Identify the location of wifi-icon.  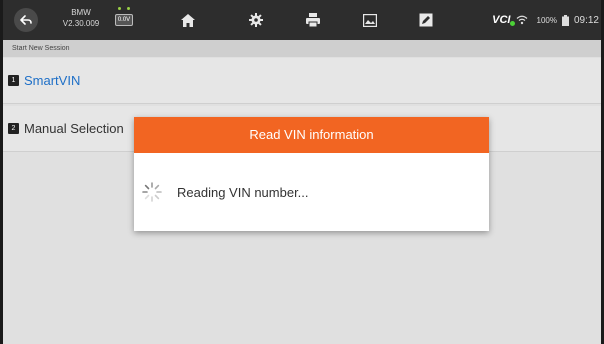
(521, 20).